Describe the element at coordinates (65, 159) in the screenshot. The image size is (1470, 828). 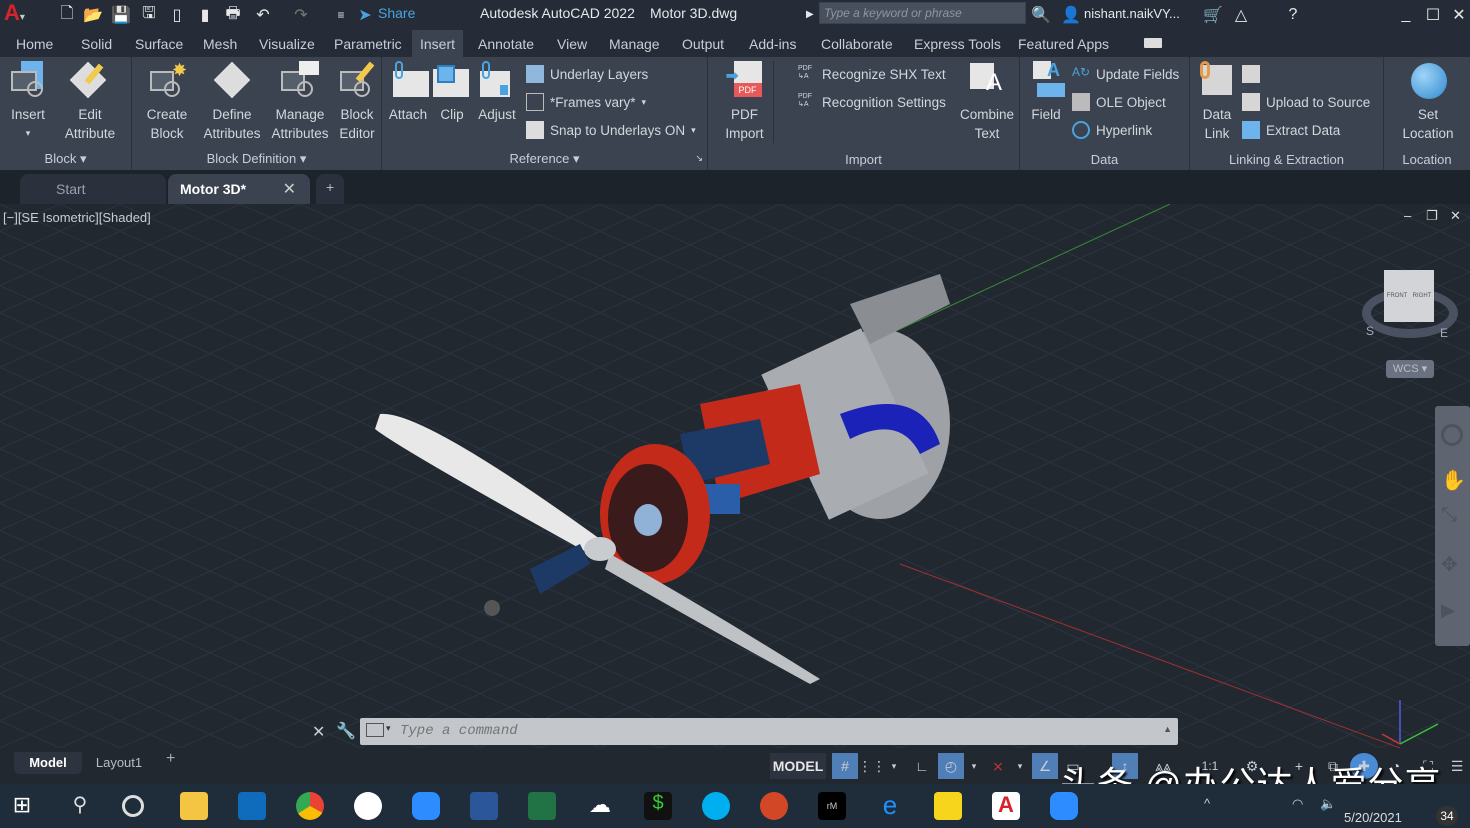
I see `panel-label-block: Block ▾` at that location.